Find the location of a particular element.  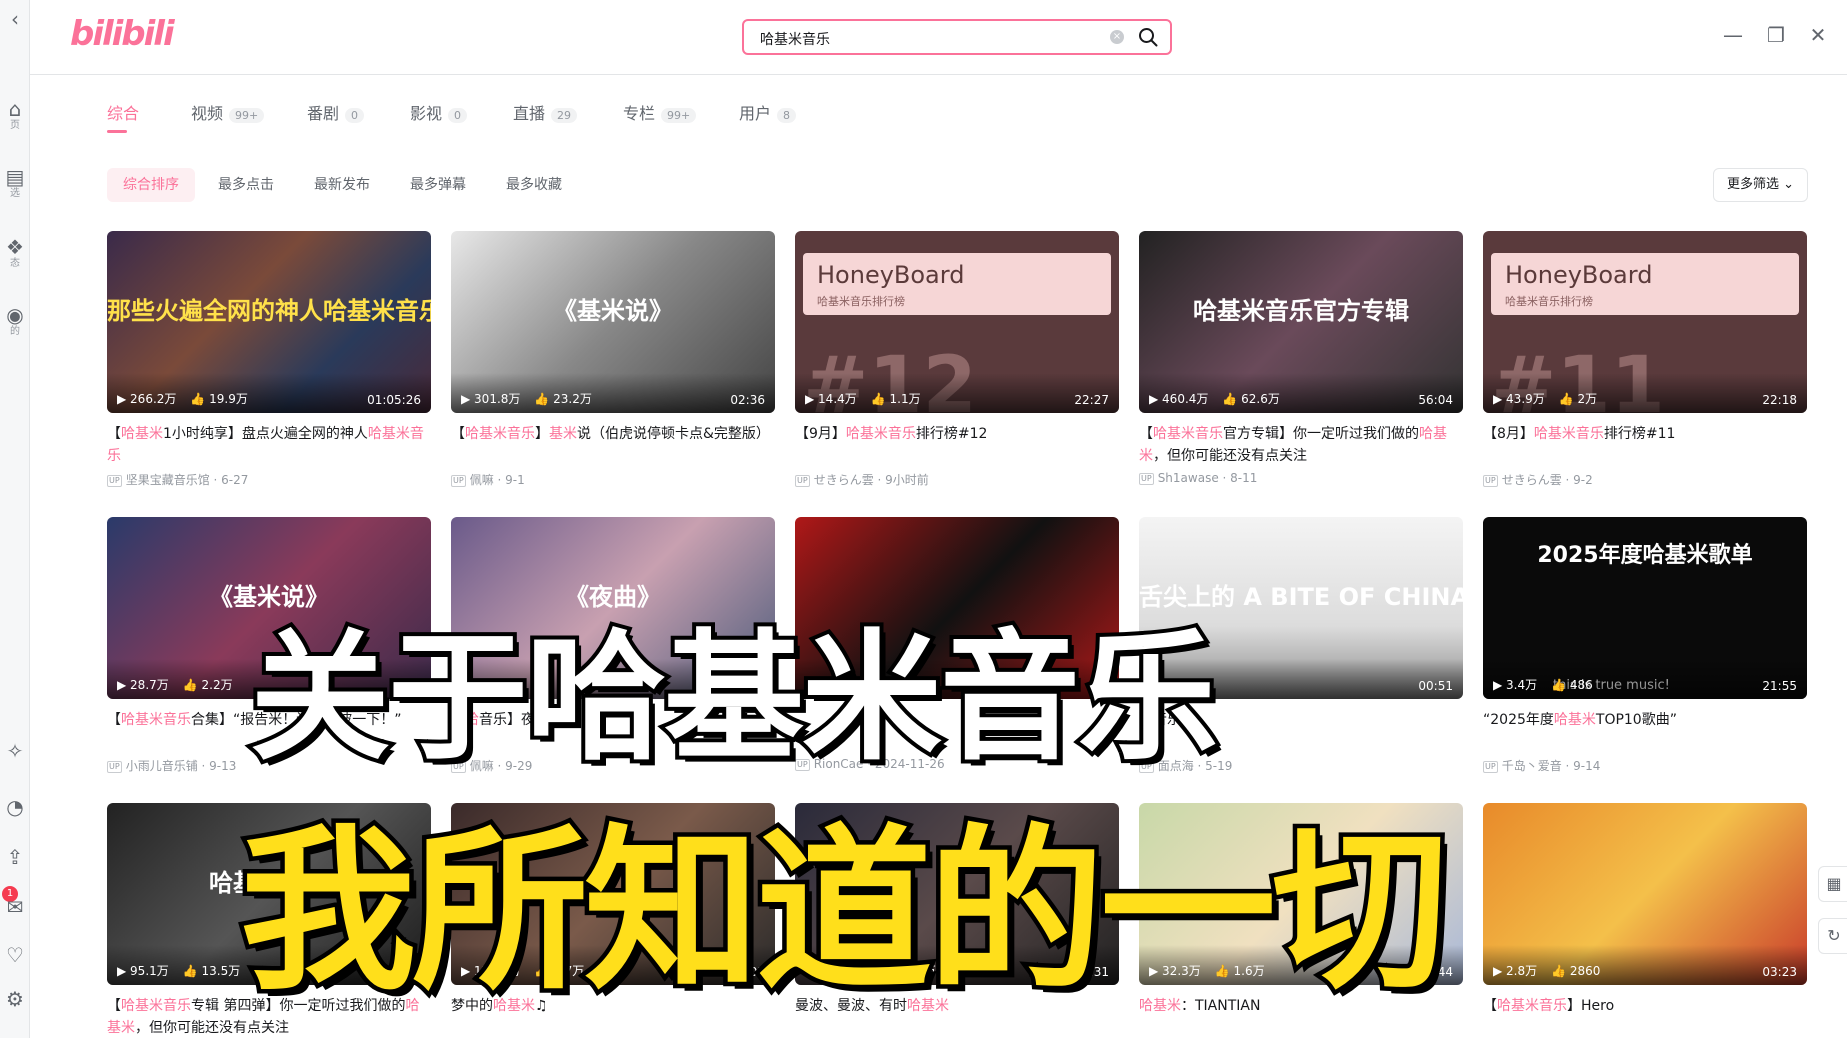

more-filter-label: 更多筛选 is located at coordinates (1752, 184).